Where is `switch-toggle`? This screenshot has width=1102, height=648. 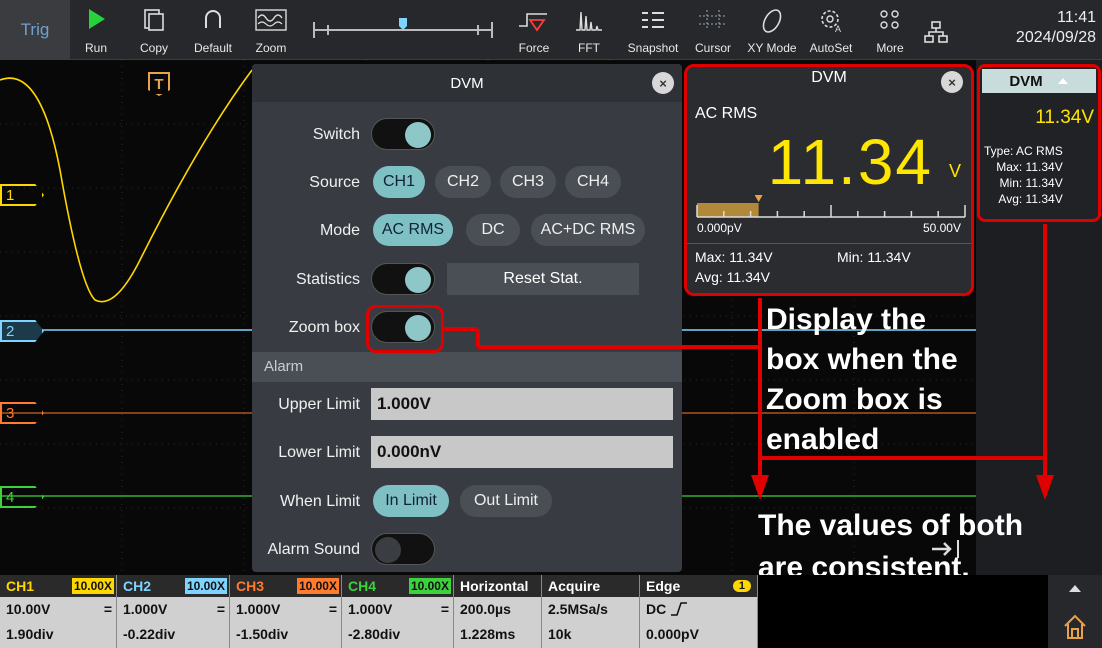 switch-toggle is located at coordinates (403, 134).